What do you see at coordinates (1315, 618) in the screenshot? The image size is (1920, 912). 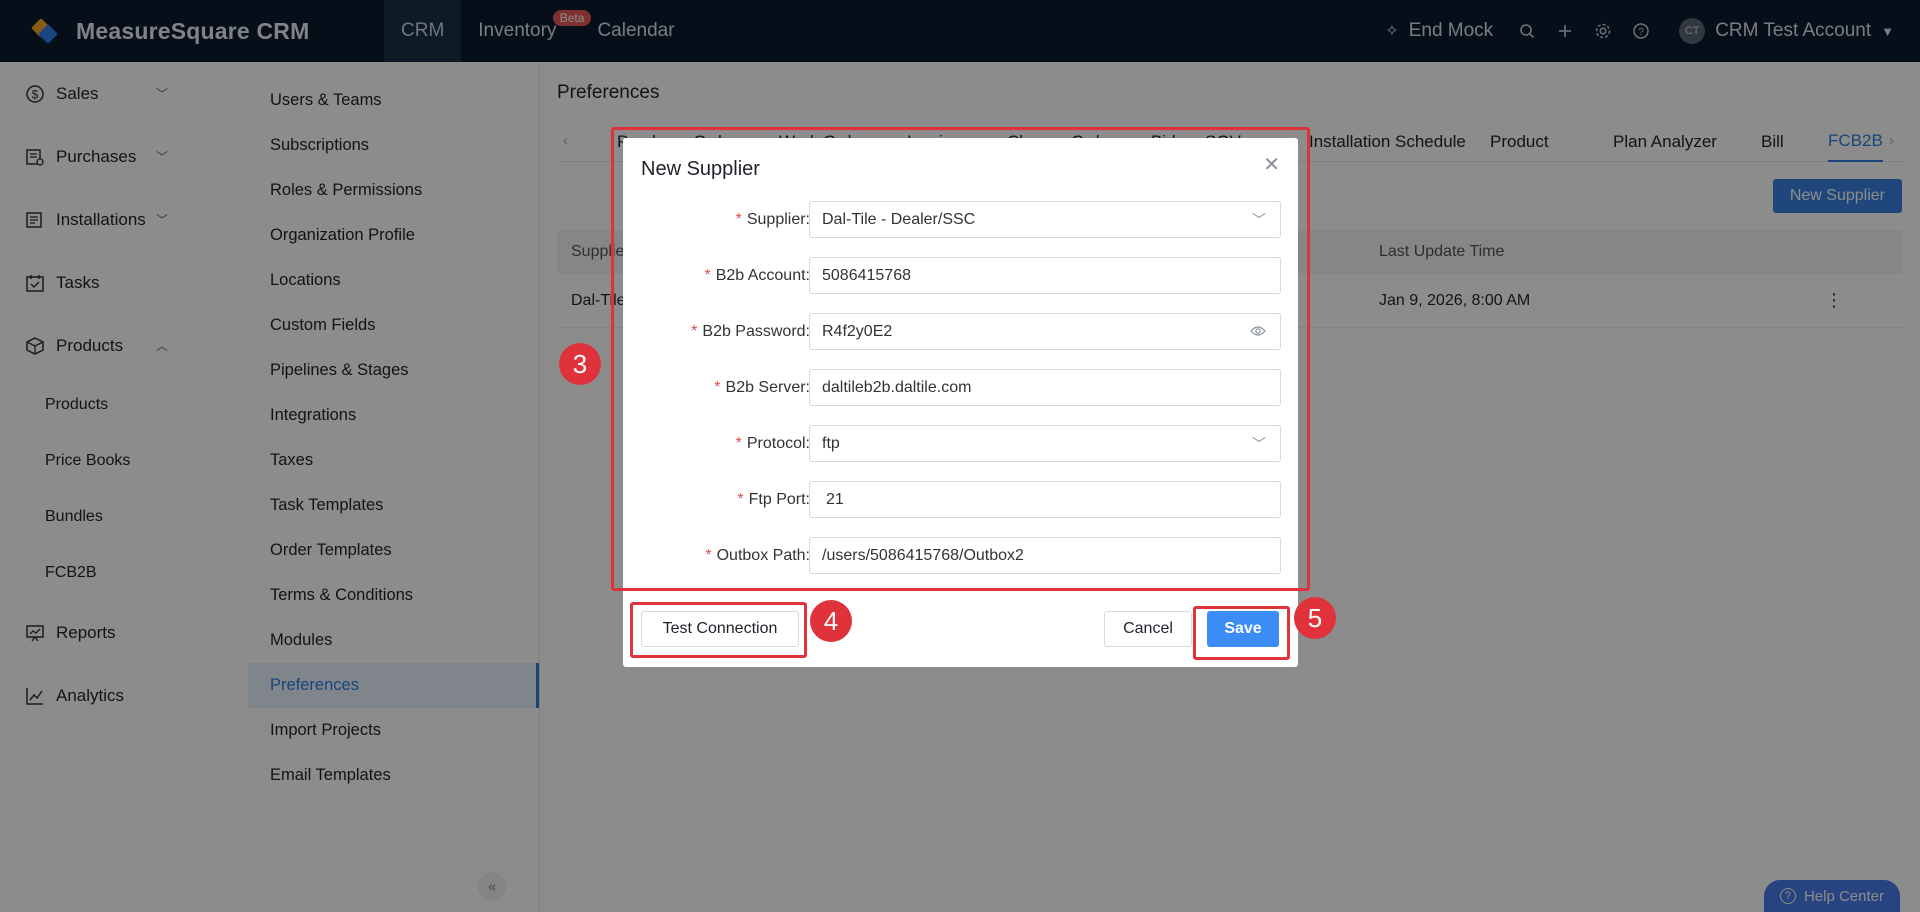 I see `annotation-marker-5: 5` at bounding box center [1315, 618].